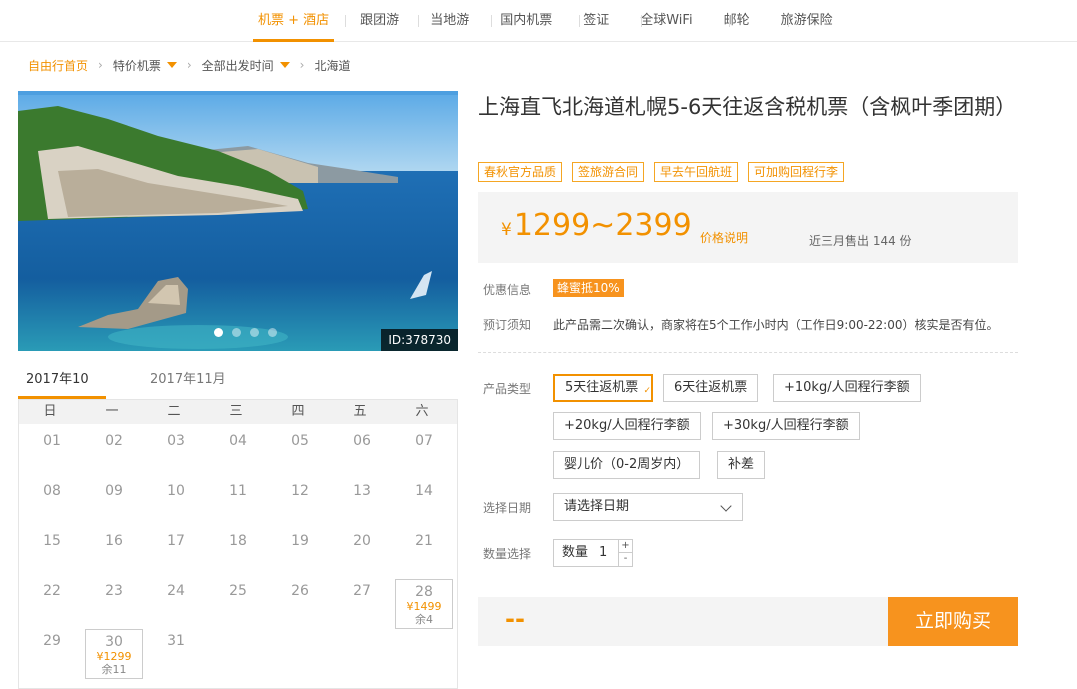 The image size is (1077, 689). Describe the element at coordinates (62, 390) in the screenshot. I see `tab-october: 2017年10月` at that location.